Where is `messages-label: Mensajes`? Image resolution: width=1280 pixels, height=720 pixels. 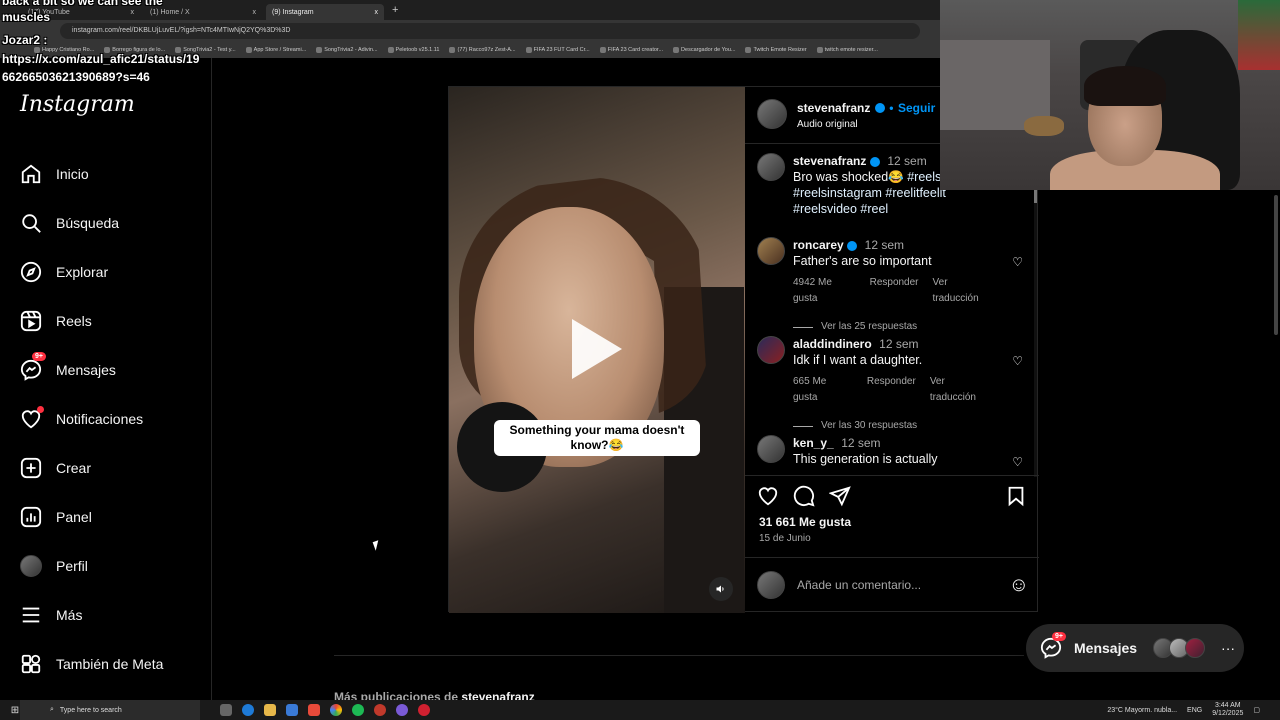
messages-label: Mensajes is located at coordinates (1106, 648).